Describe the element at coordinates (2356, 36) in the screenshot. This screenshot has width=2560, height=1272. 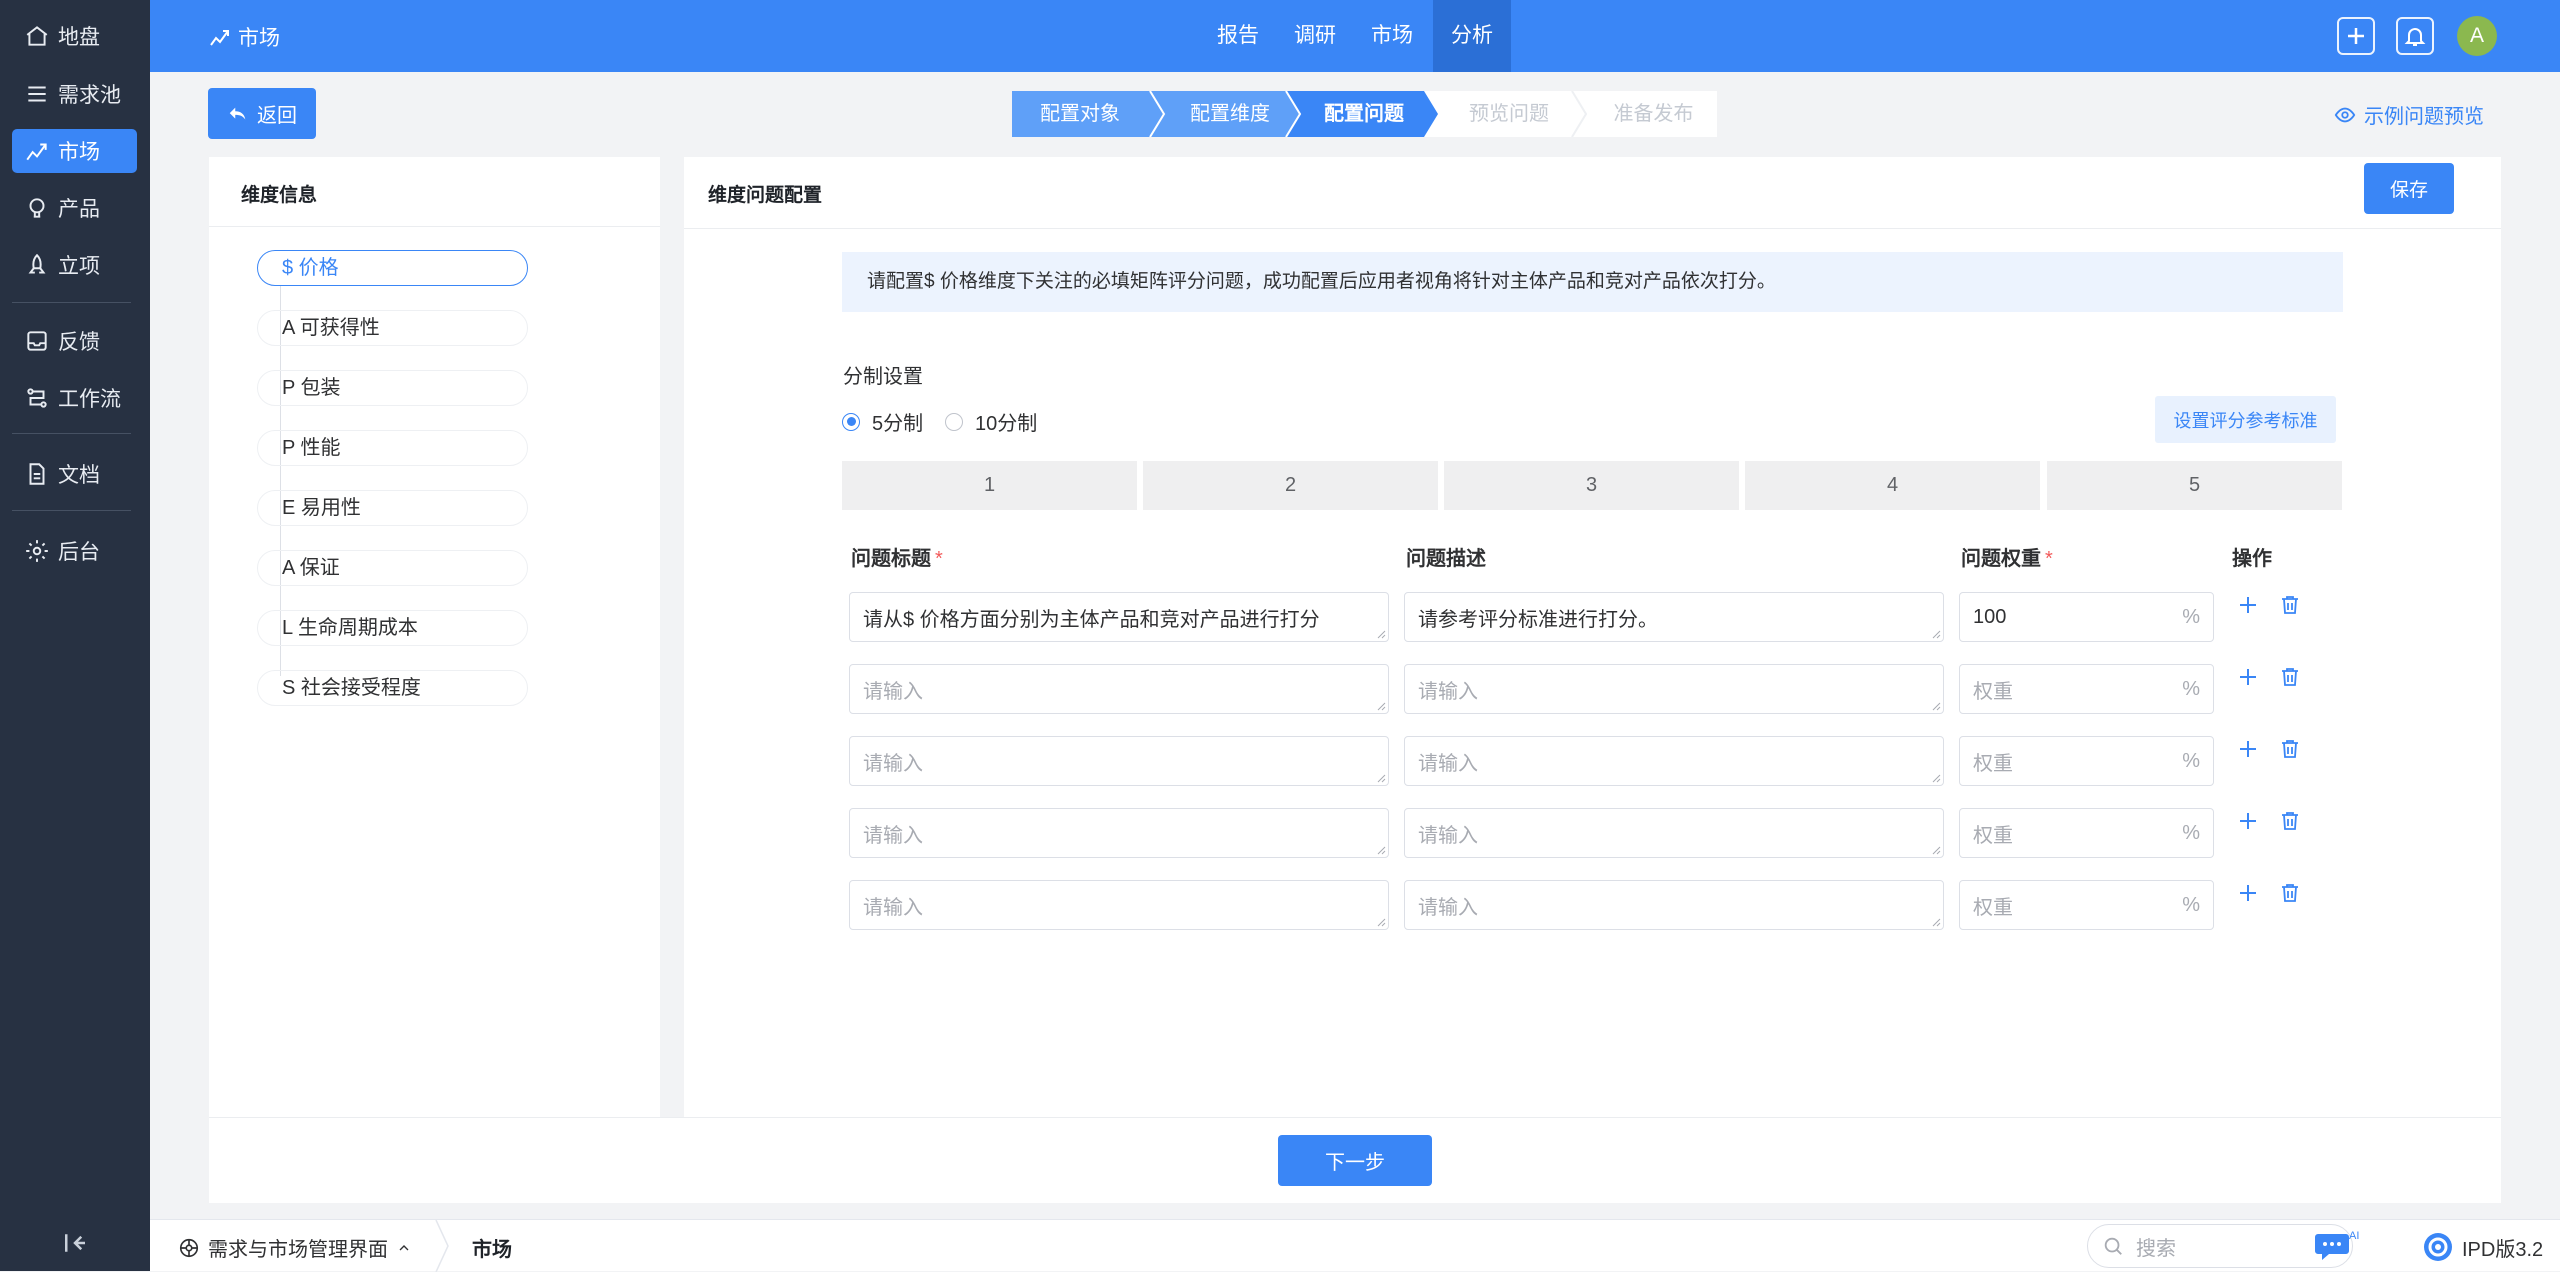
I see `add-button` at that location.